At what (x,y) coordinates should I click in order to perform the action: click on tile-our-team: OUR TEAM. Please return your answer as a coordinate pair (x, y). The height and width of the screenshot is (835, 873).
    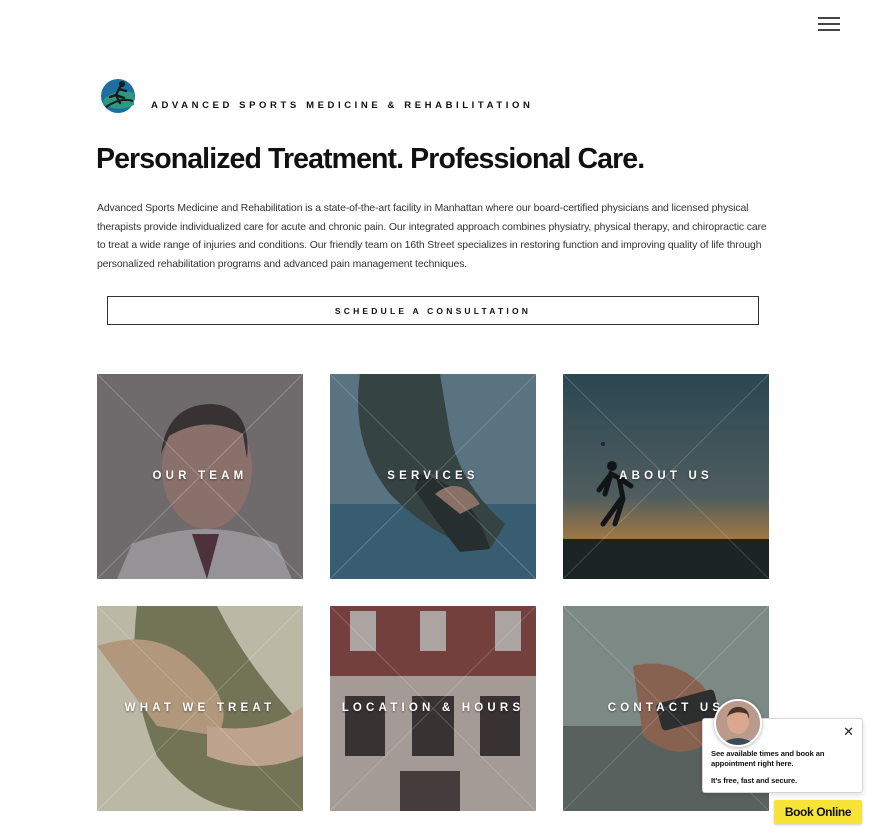
    Looking at the image, I should click on (200, 476).